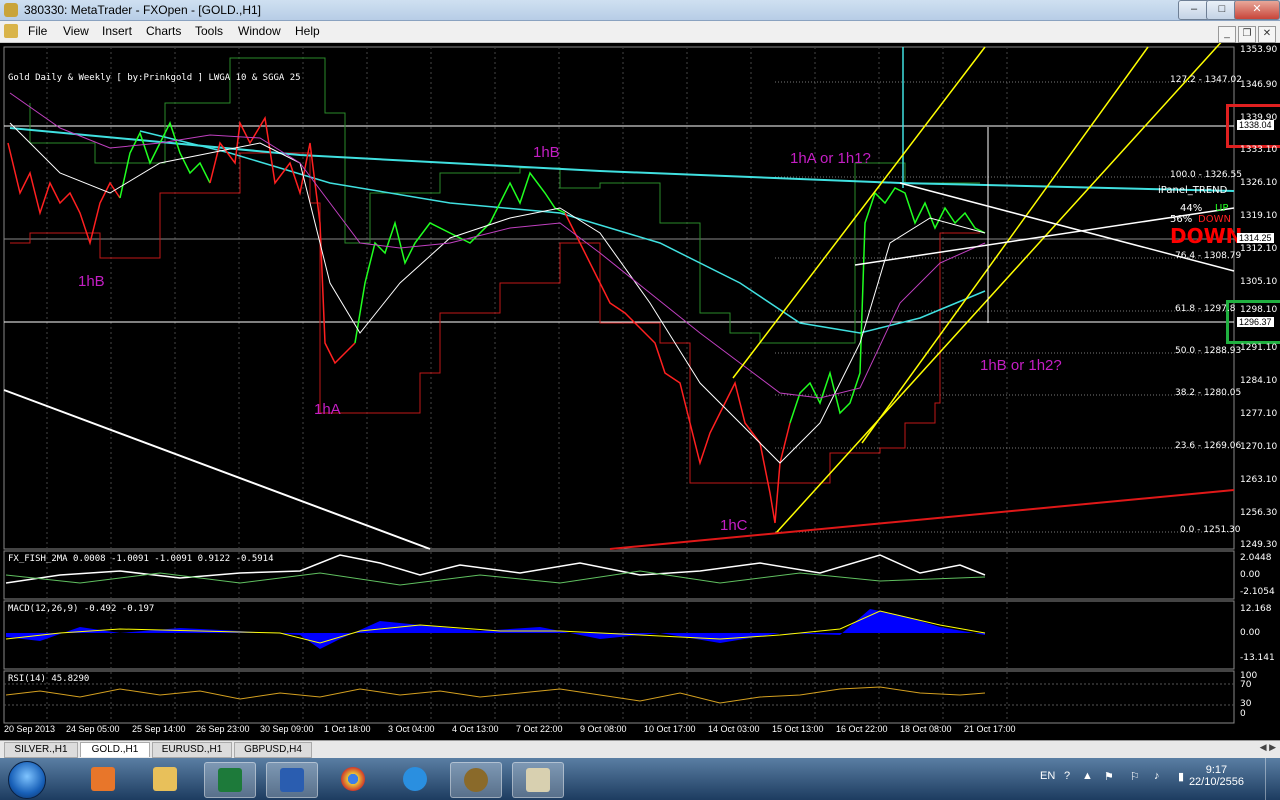 This screenshot has width=1280, height=800. Describe the element at coordinates (1109, 776) in the screenshot. I see `tray-expand-icon: ⚑` at that location.